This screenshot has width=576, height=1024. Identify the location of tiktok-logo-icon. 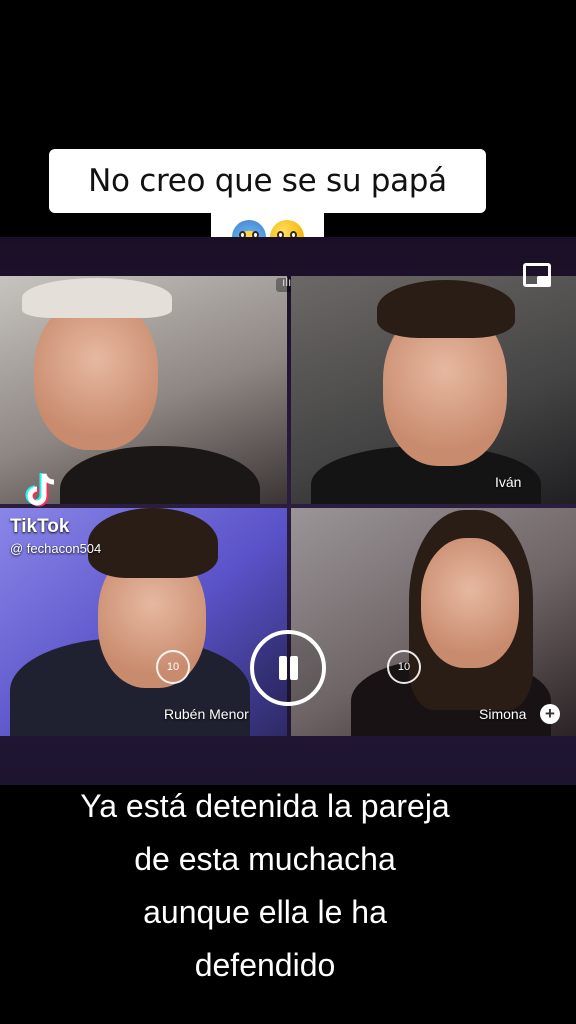
(40, 490).